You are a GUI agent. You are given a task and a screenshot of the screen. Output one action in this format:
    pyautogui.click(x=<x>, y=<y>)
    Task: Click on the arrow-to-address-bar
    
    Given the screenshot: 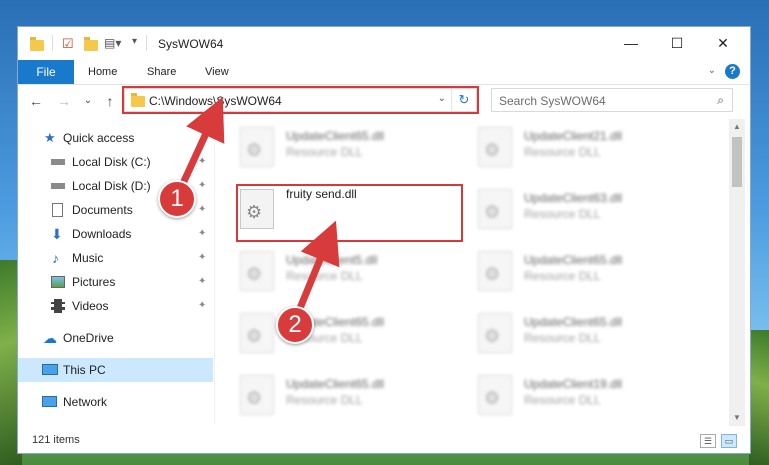 What is the action you would take?
    pyautogui.click(x=200, y=145)
    